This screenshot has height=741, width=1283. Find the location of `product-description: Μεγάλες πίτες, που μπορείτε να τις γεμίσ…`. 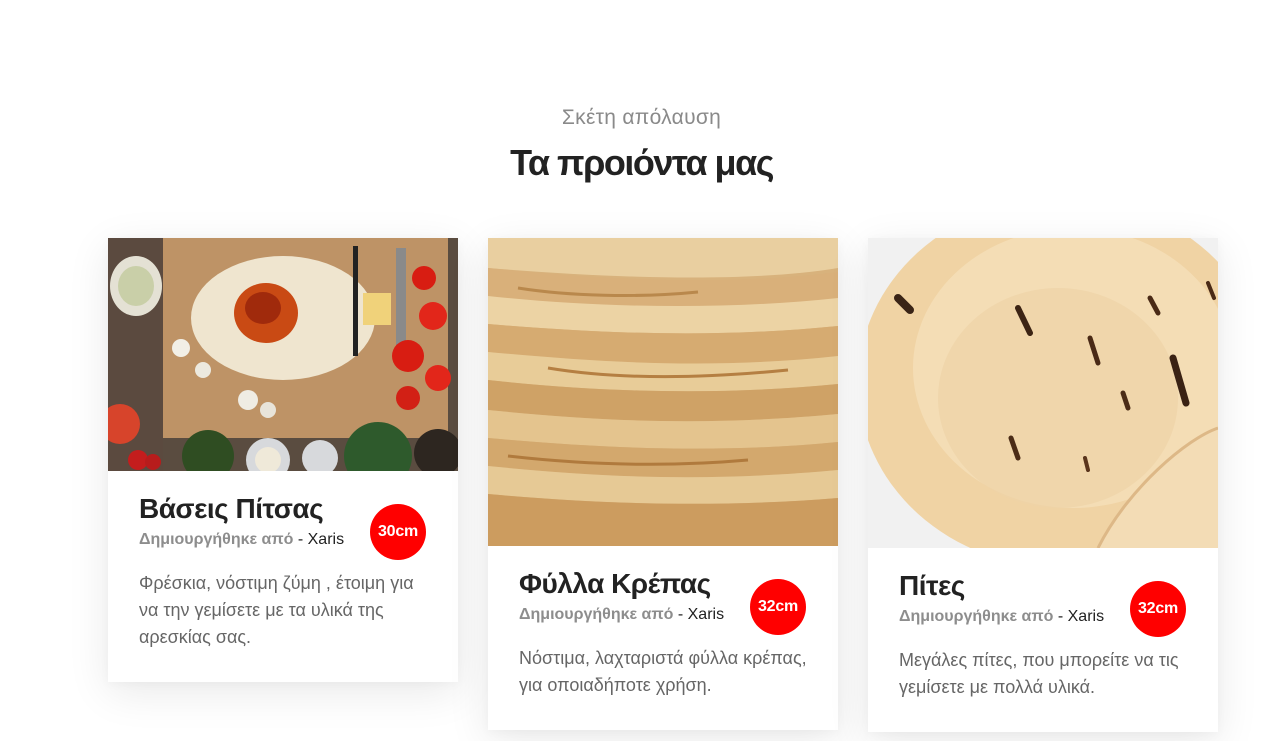

product-description: Μεγάλες πίτες, που μπορείτε να τις γεμίσ… is located at coordinates (1039, 673).